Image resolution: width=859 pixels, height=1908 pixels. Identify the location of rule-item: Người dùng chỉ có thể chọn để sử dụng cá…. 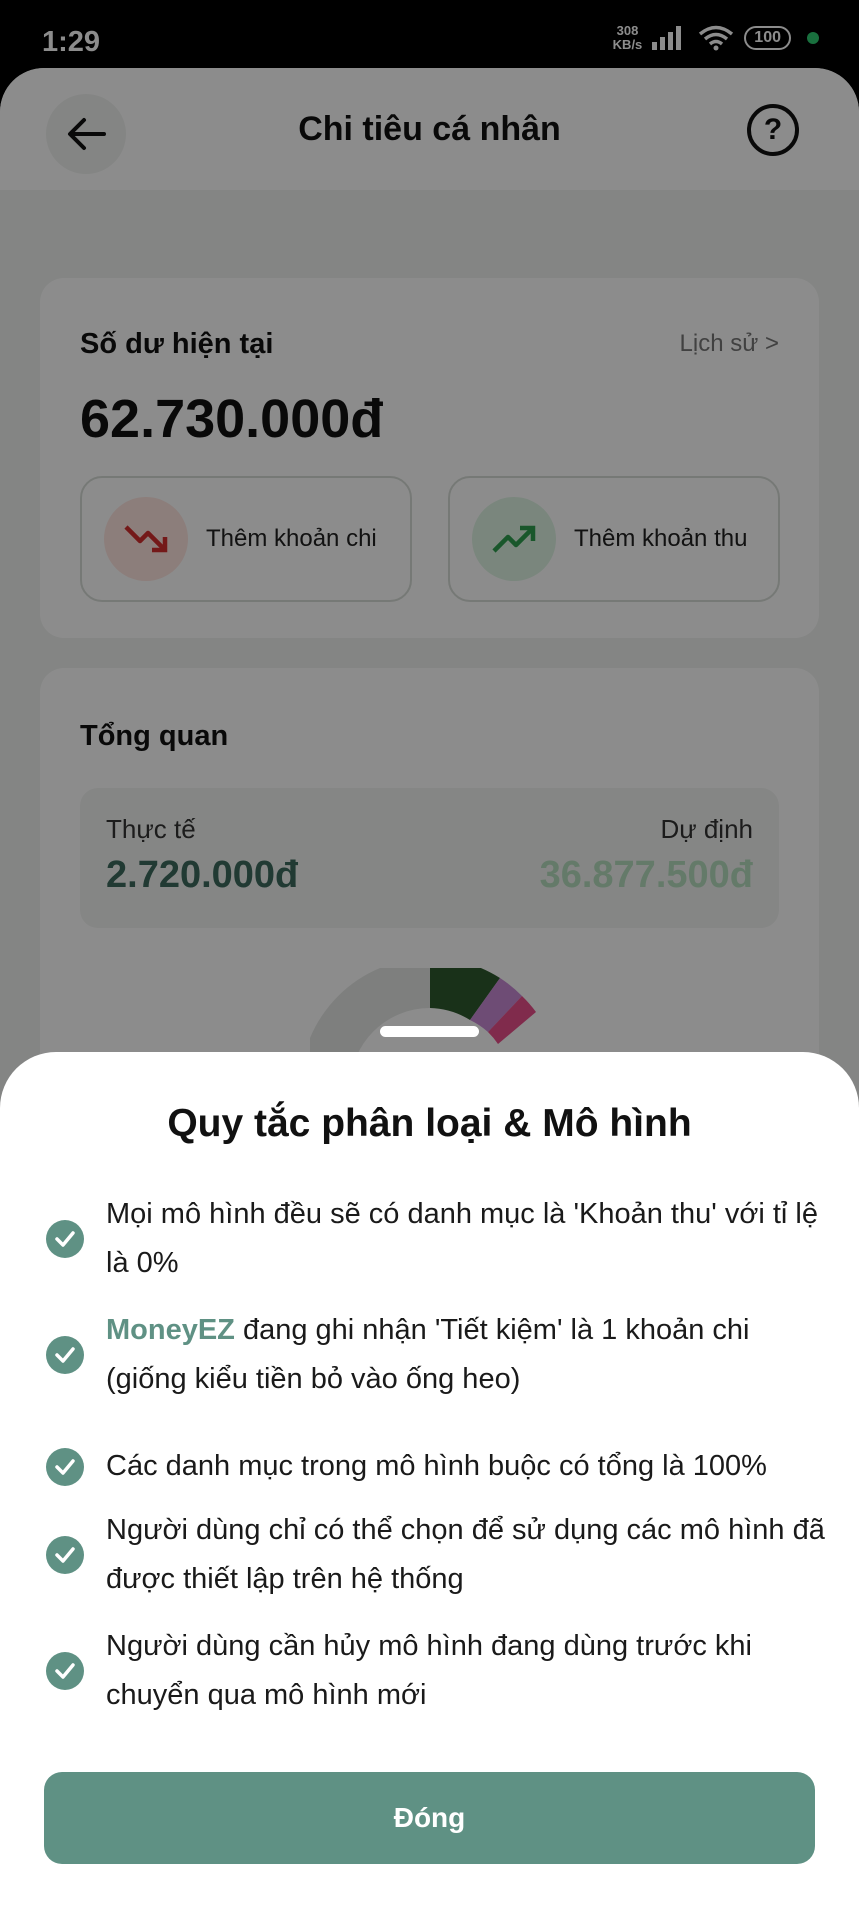
(441, 1555).